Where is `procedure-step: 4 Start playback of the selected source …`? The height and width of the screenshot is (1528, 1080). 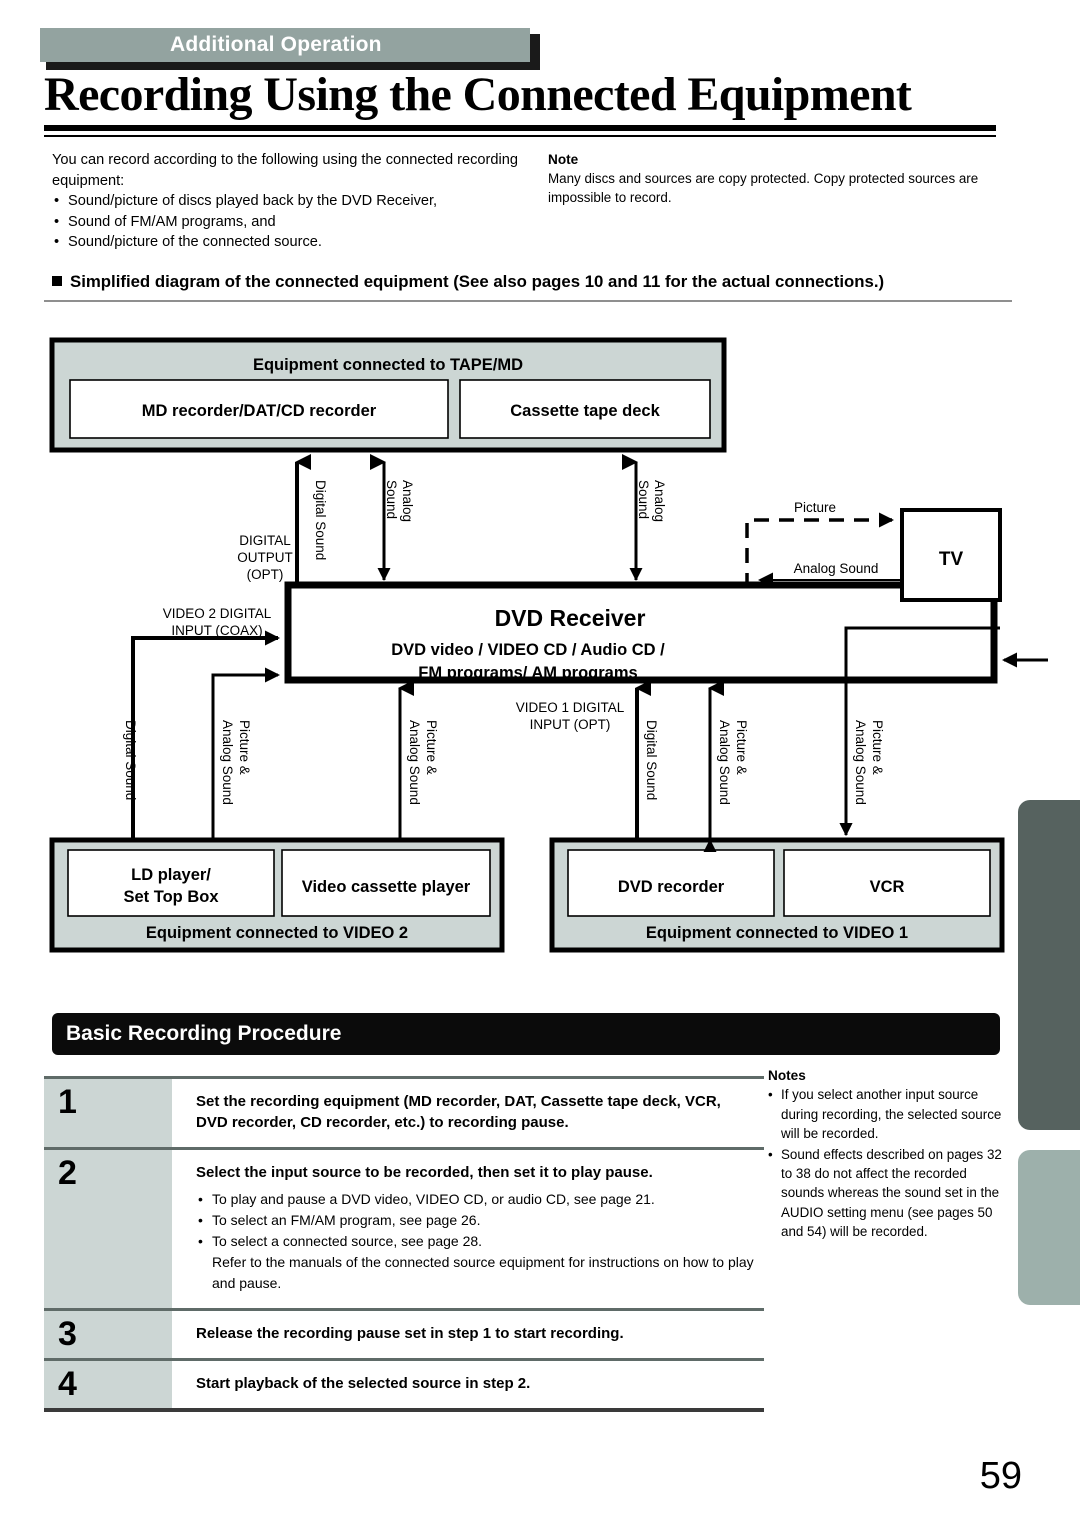 procedure-step: 4 Start playback of the selected source … is located at coordinates (404, 1385).